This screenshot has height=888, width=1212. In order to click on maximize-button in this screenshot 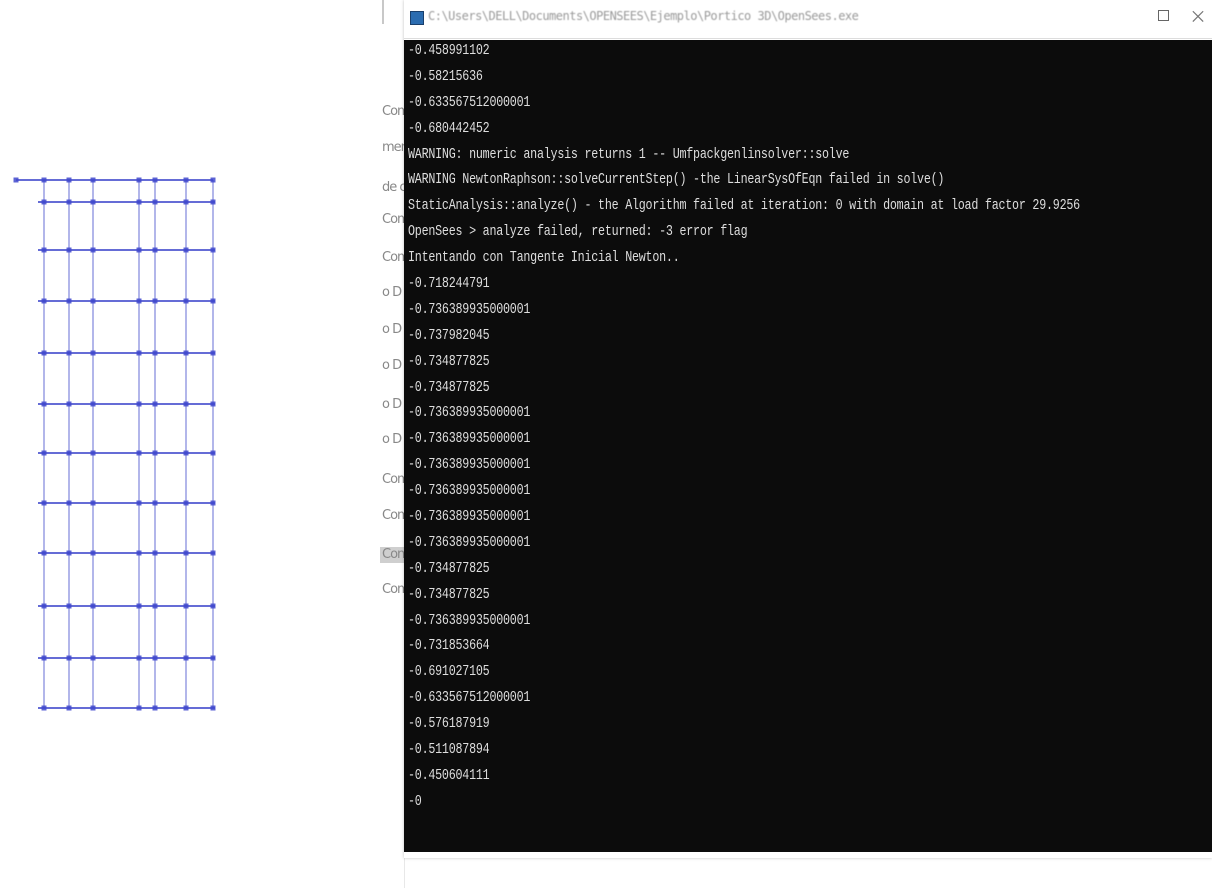, I will do `click(1163, 17)`.